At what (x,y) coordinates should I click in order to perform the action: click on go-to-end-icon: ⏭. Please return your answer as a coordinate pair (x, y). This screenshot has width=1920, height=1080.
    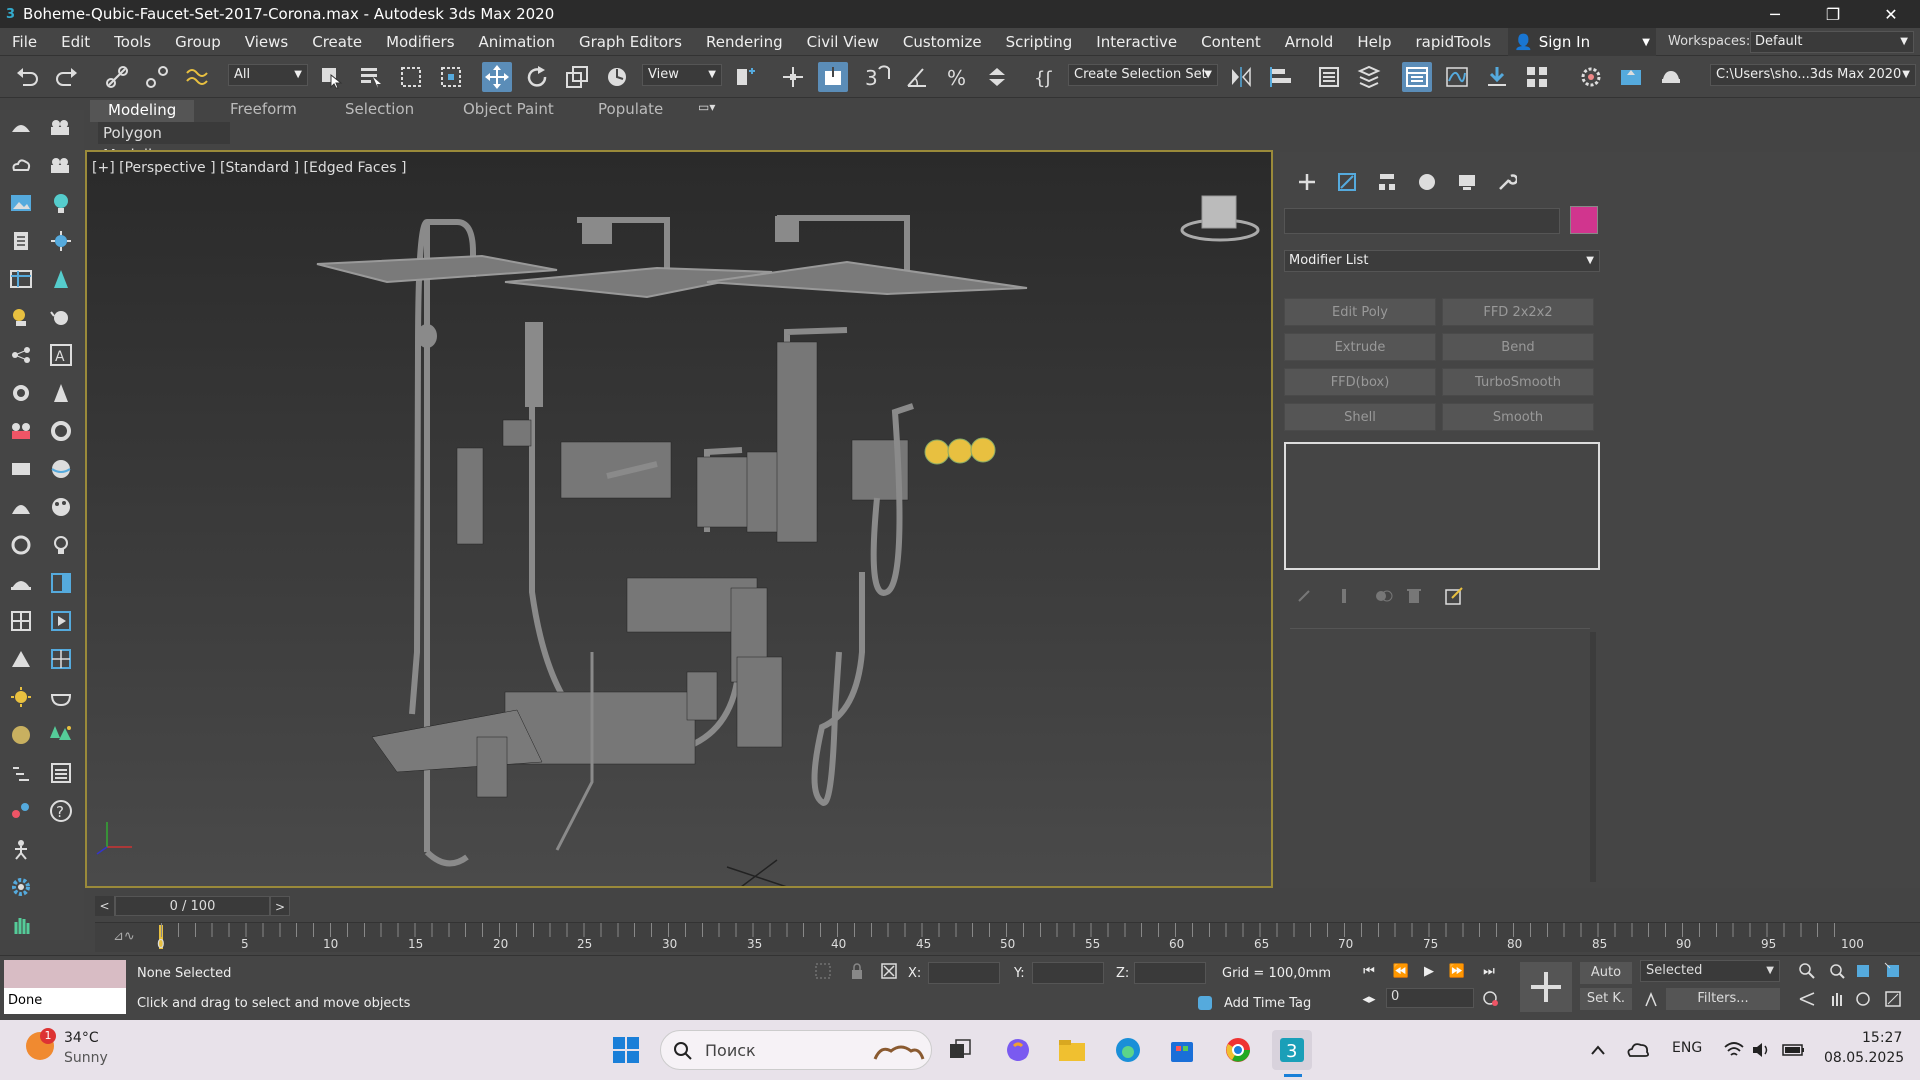
    Looking at the image, I should click on (1489, 971).